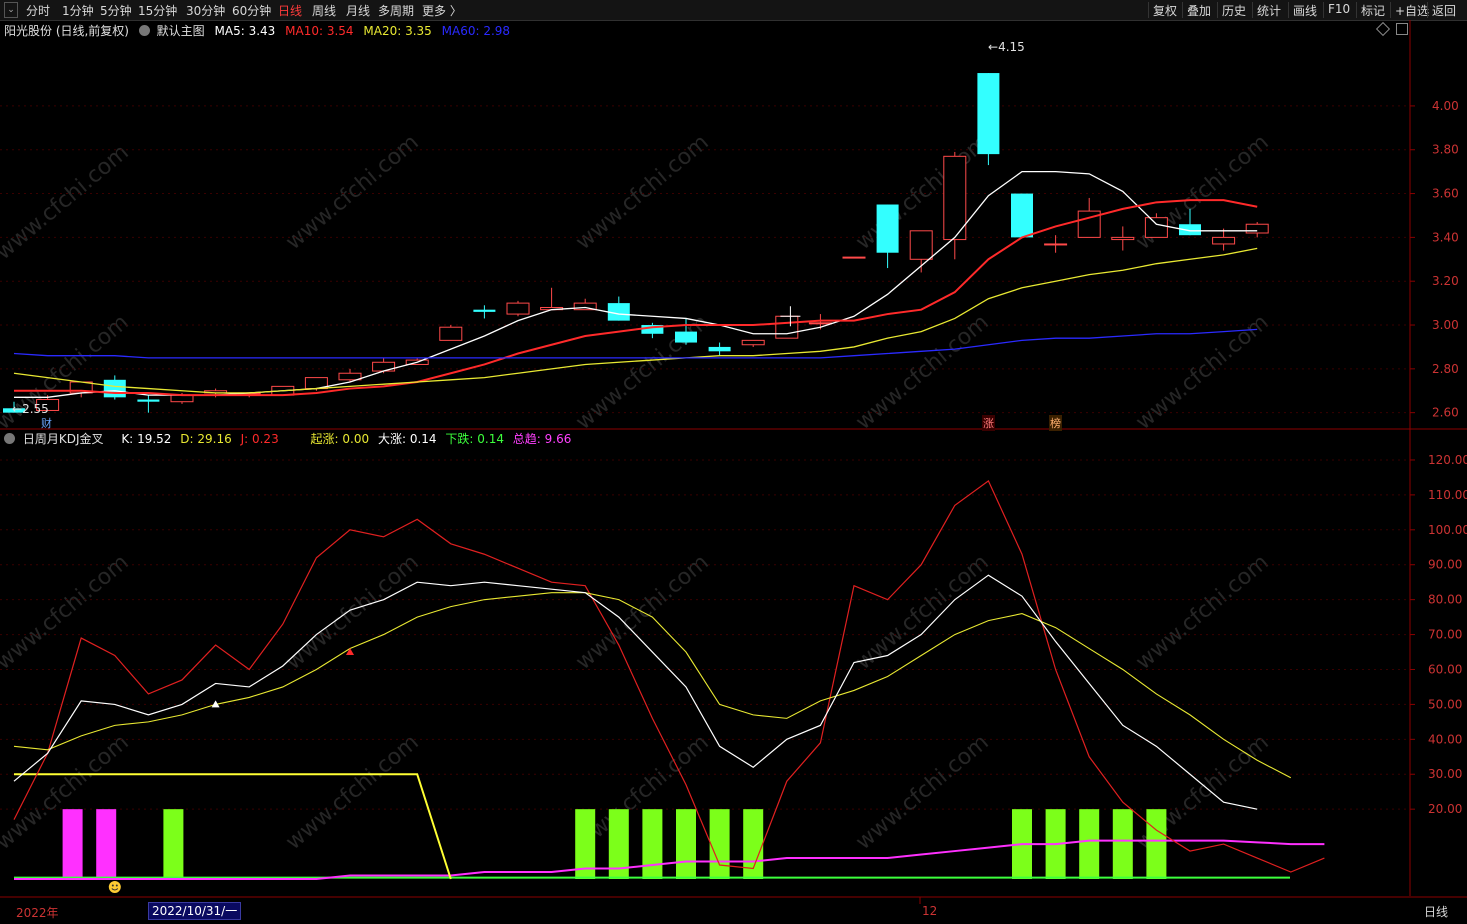 The width and height of the screenshot is (1467, 924). Describe the element at coordinates (1445, 237) in the screenshot. I see `price-tick-label: 3.40` at that location.